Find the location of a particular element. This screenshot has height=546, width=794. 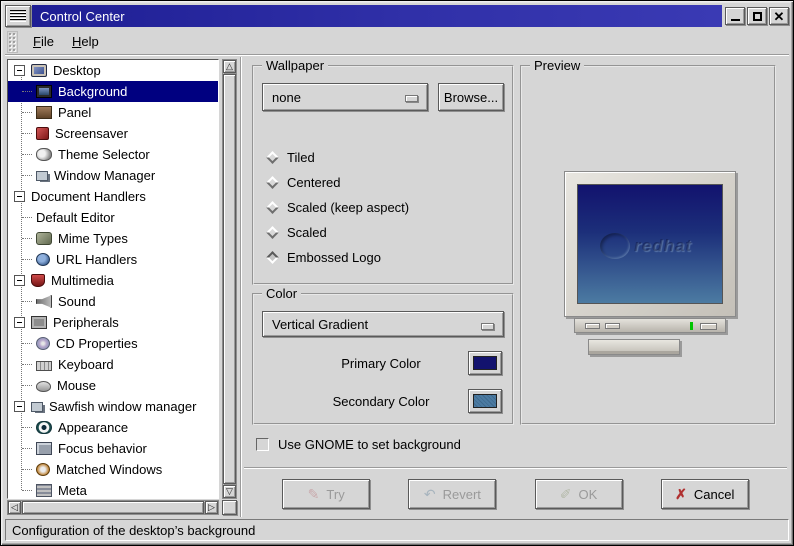

minimize-button is located at coordinates (735, 16).